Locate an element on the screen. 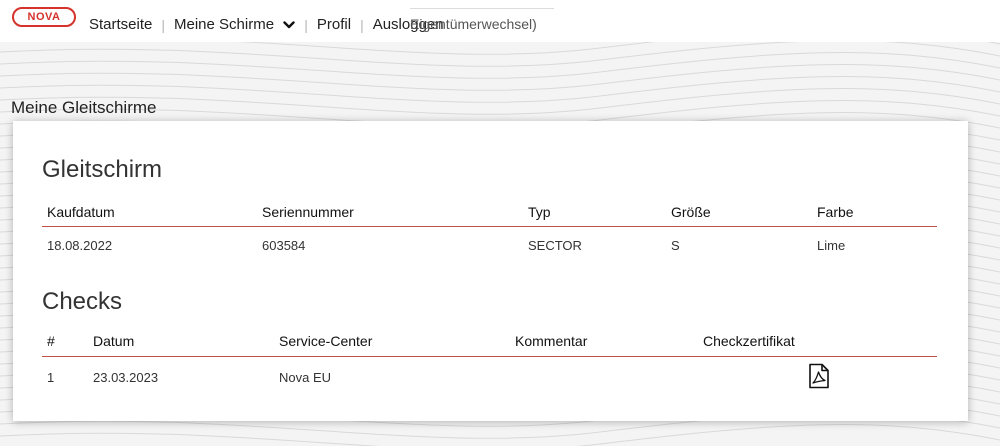 The width and height of the screenshot is (1000, 446). nova-logo: NOVA is located at coordinates (44, 17).